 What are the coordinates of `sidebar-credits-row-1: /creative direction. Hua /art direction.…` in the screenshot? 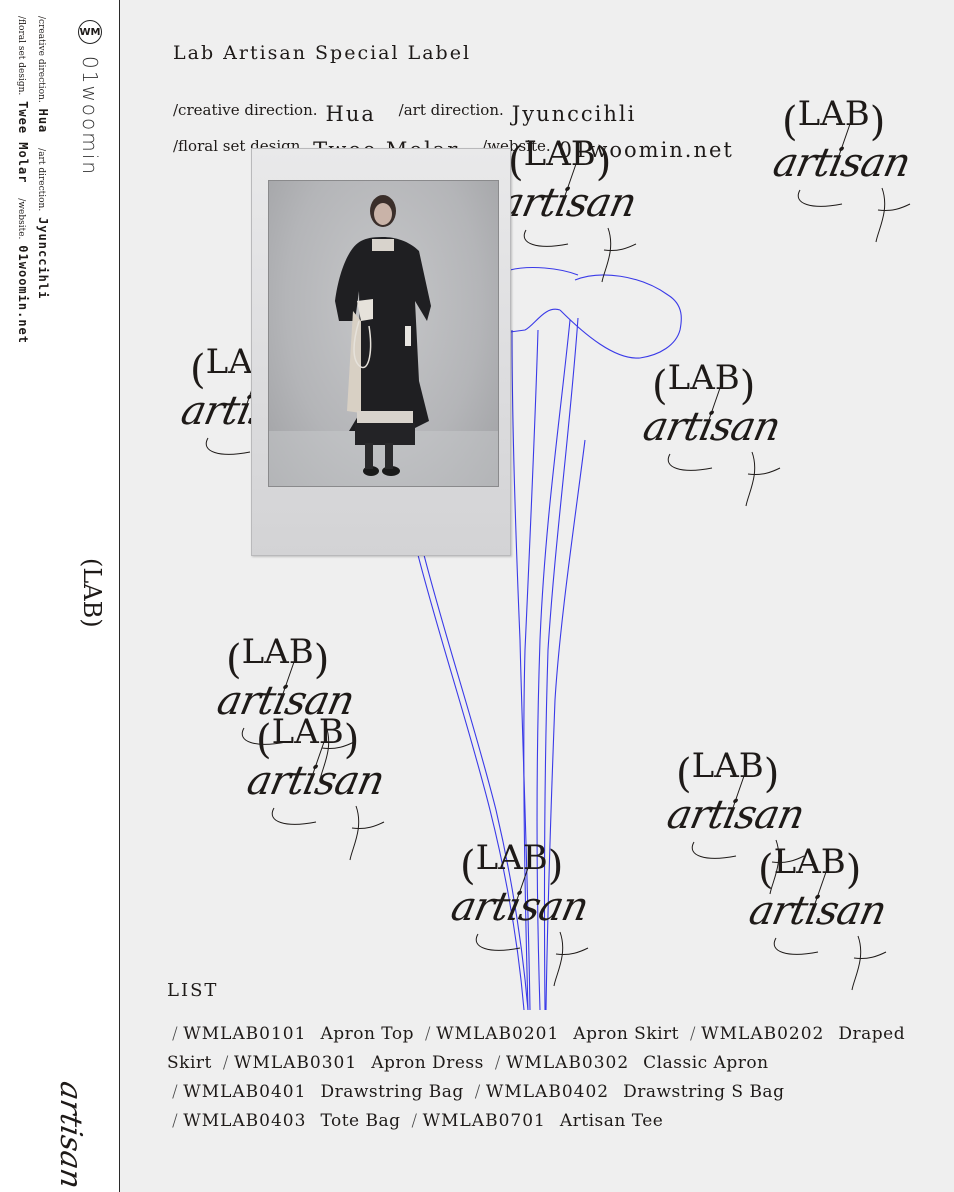 It's located at (43, 163).